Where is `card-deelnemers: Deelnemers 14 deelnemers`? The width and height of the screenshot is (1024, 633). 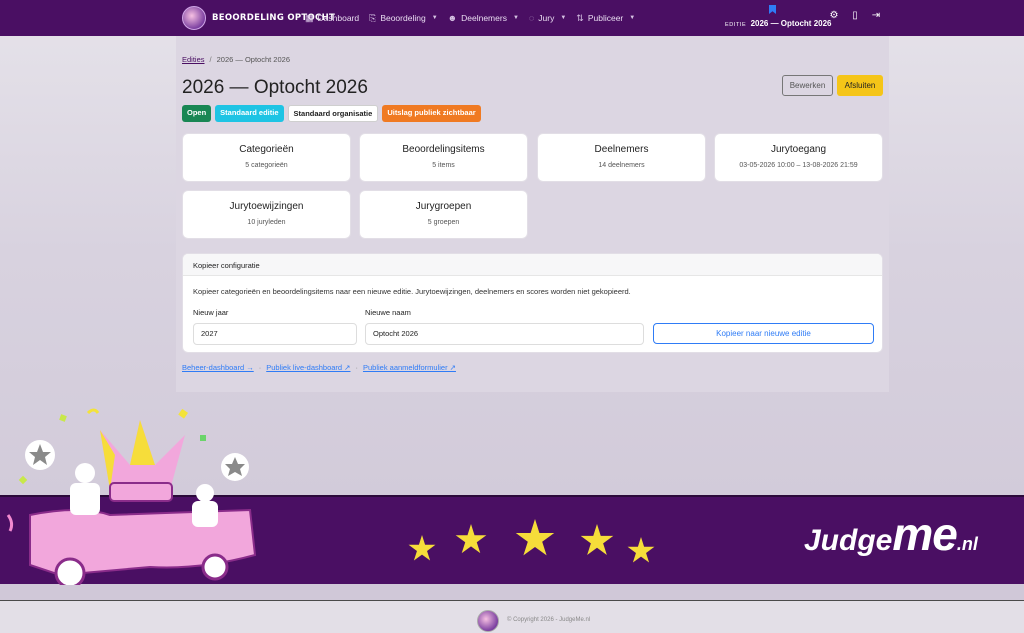
card-deelnemers: Deelnemers 14 deelnemers is located at coordinates (621, 157).